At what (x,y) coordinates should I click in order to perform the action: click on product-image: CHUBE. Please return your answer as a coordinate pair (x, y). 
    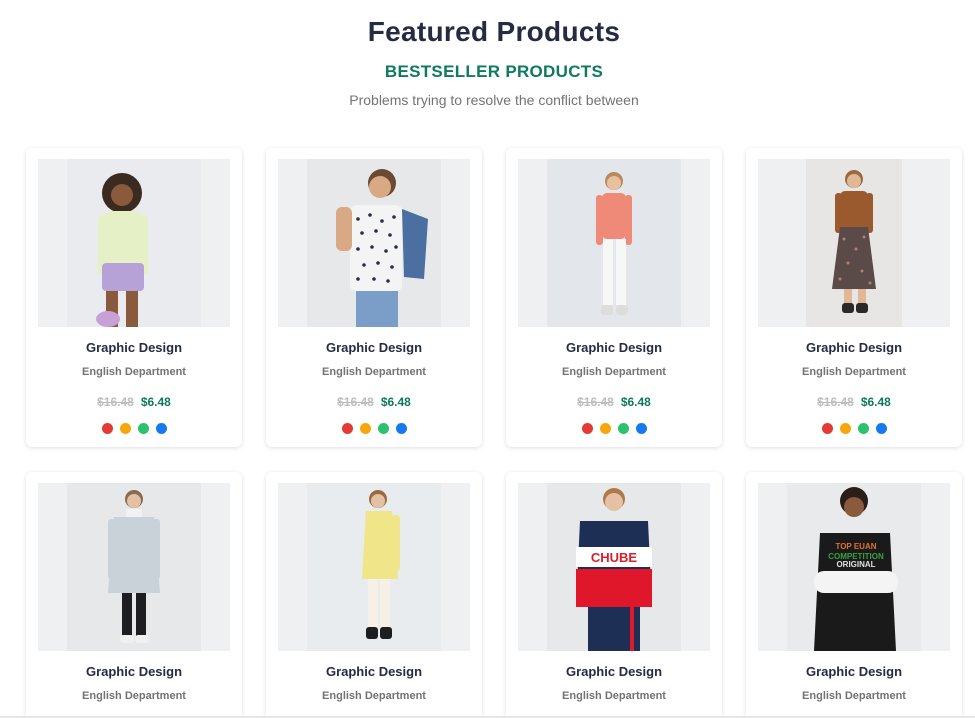
    Looking at the image, I should click on (614, 567).